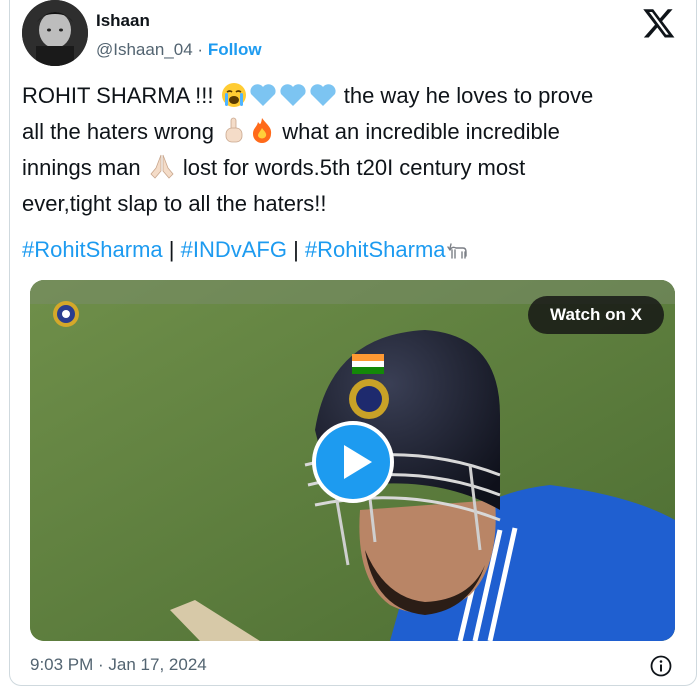 The width and height of the screenshot is (698, 687). Describe the element at coordinates (659, 23) in the screenshot. I see `x-logo-icon` at that location.